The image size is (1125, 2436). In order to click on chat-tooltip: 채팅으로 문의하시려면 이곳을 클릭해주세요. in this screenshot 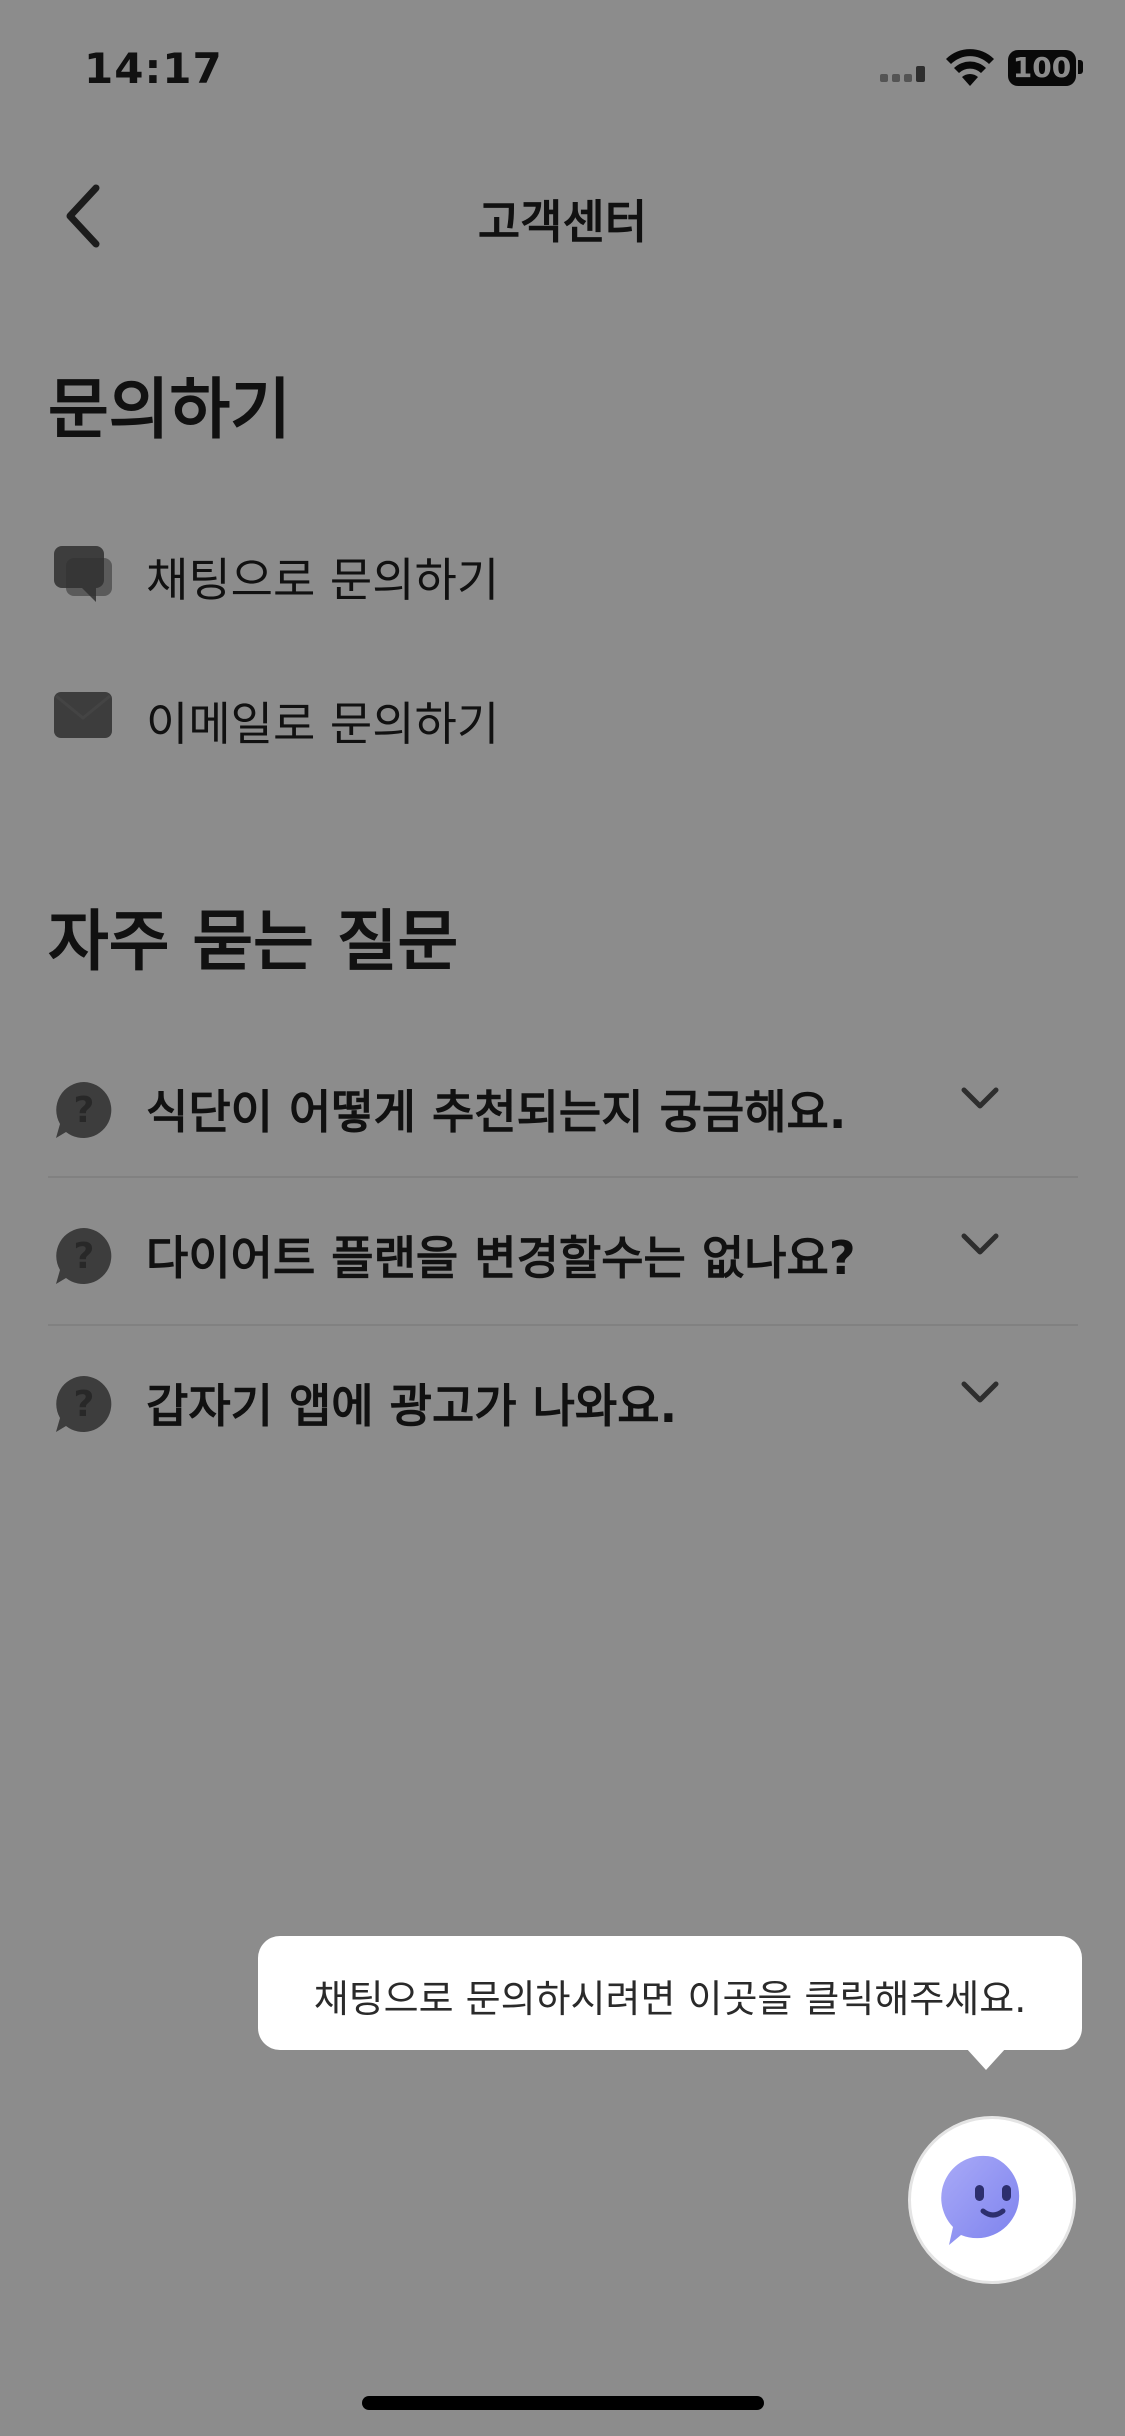, I will do `click(670, 1993)`.